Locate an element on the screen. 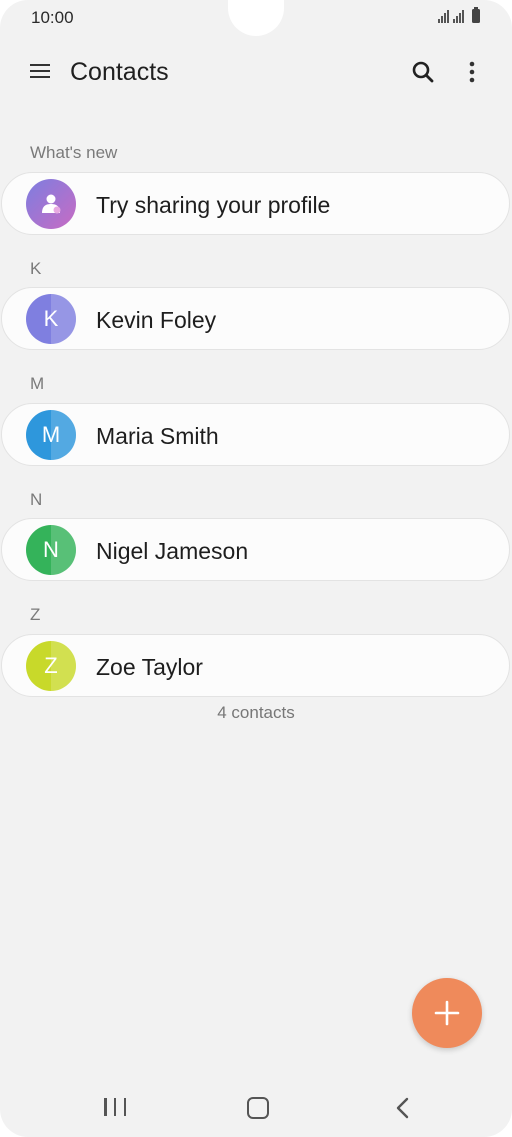 This screenshot has width=512, height=1137. contact-item-maria-smith: M Maria Smith is located at coordinates (255, 434).